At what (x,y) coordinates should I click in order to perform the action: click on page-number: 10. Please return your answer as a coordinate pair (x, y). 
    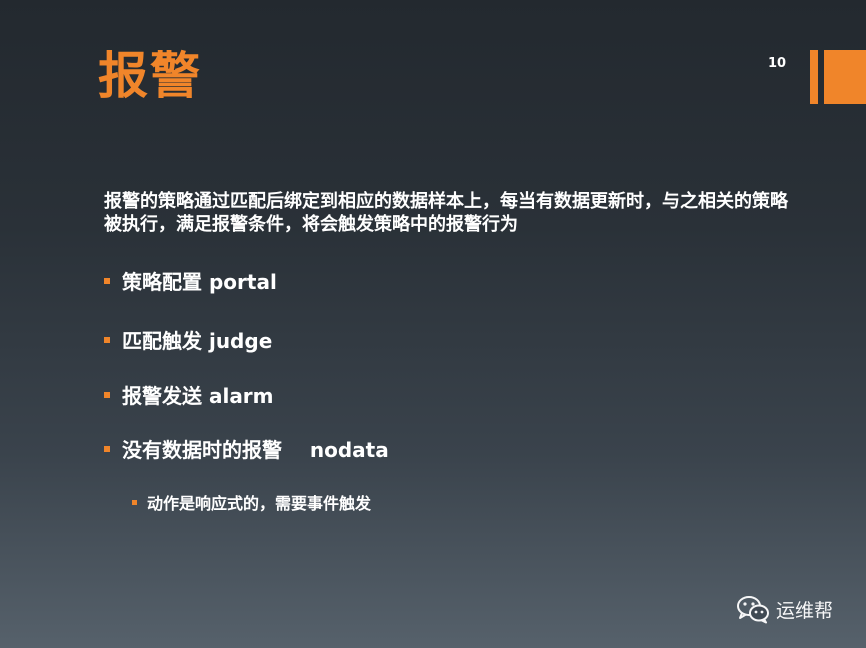
    Looking at the image, I should click on (777, 63).